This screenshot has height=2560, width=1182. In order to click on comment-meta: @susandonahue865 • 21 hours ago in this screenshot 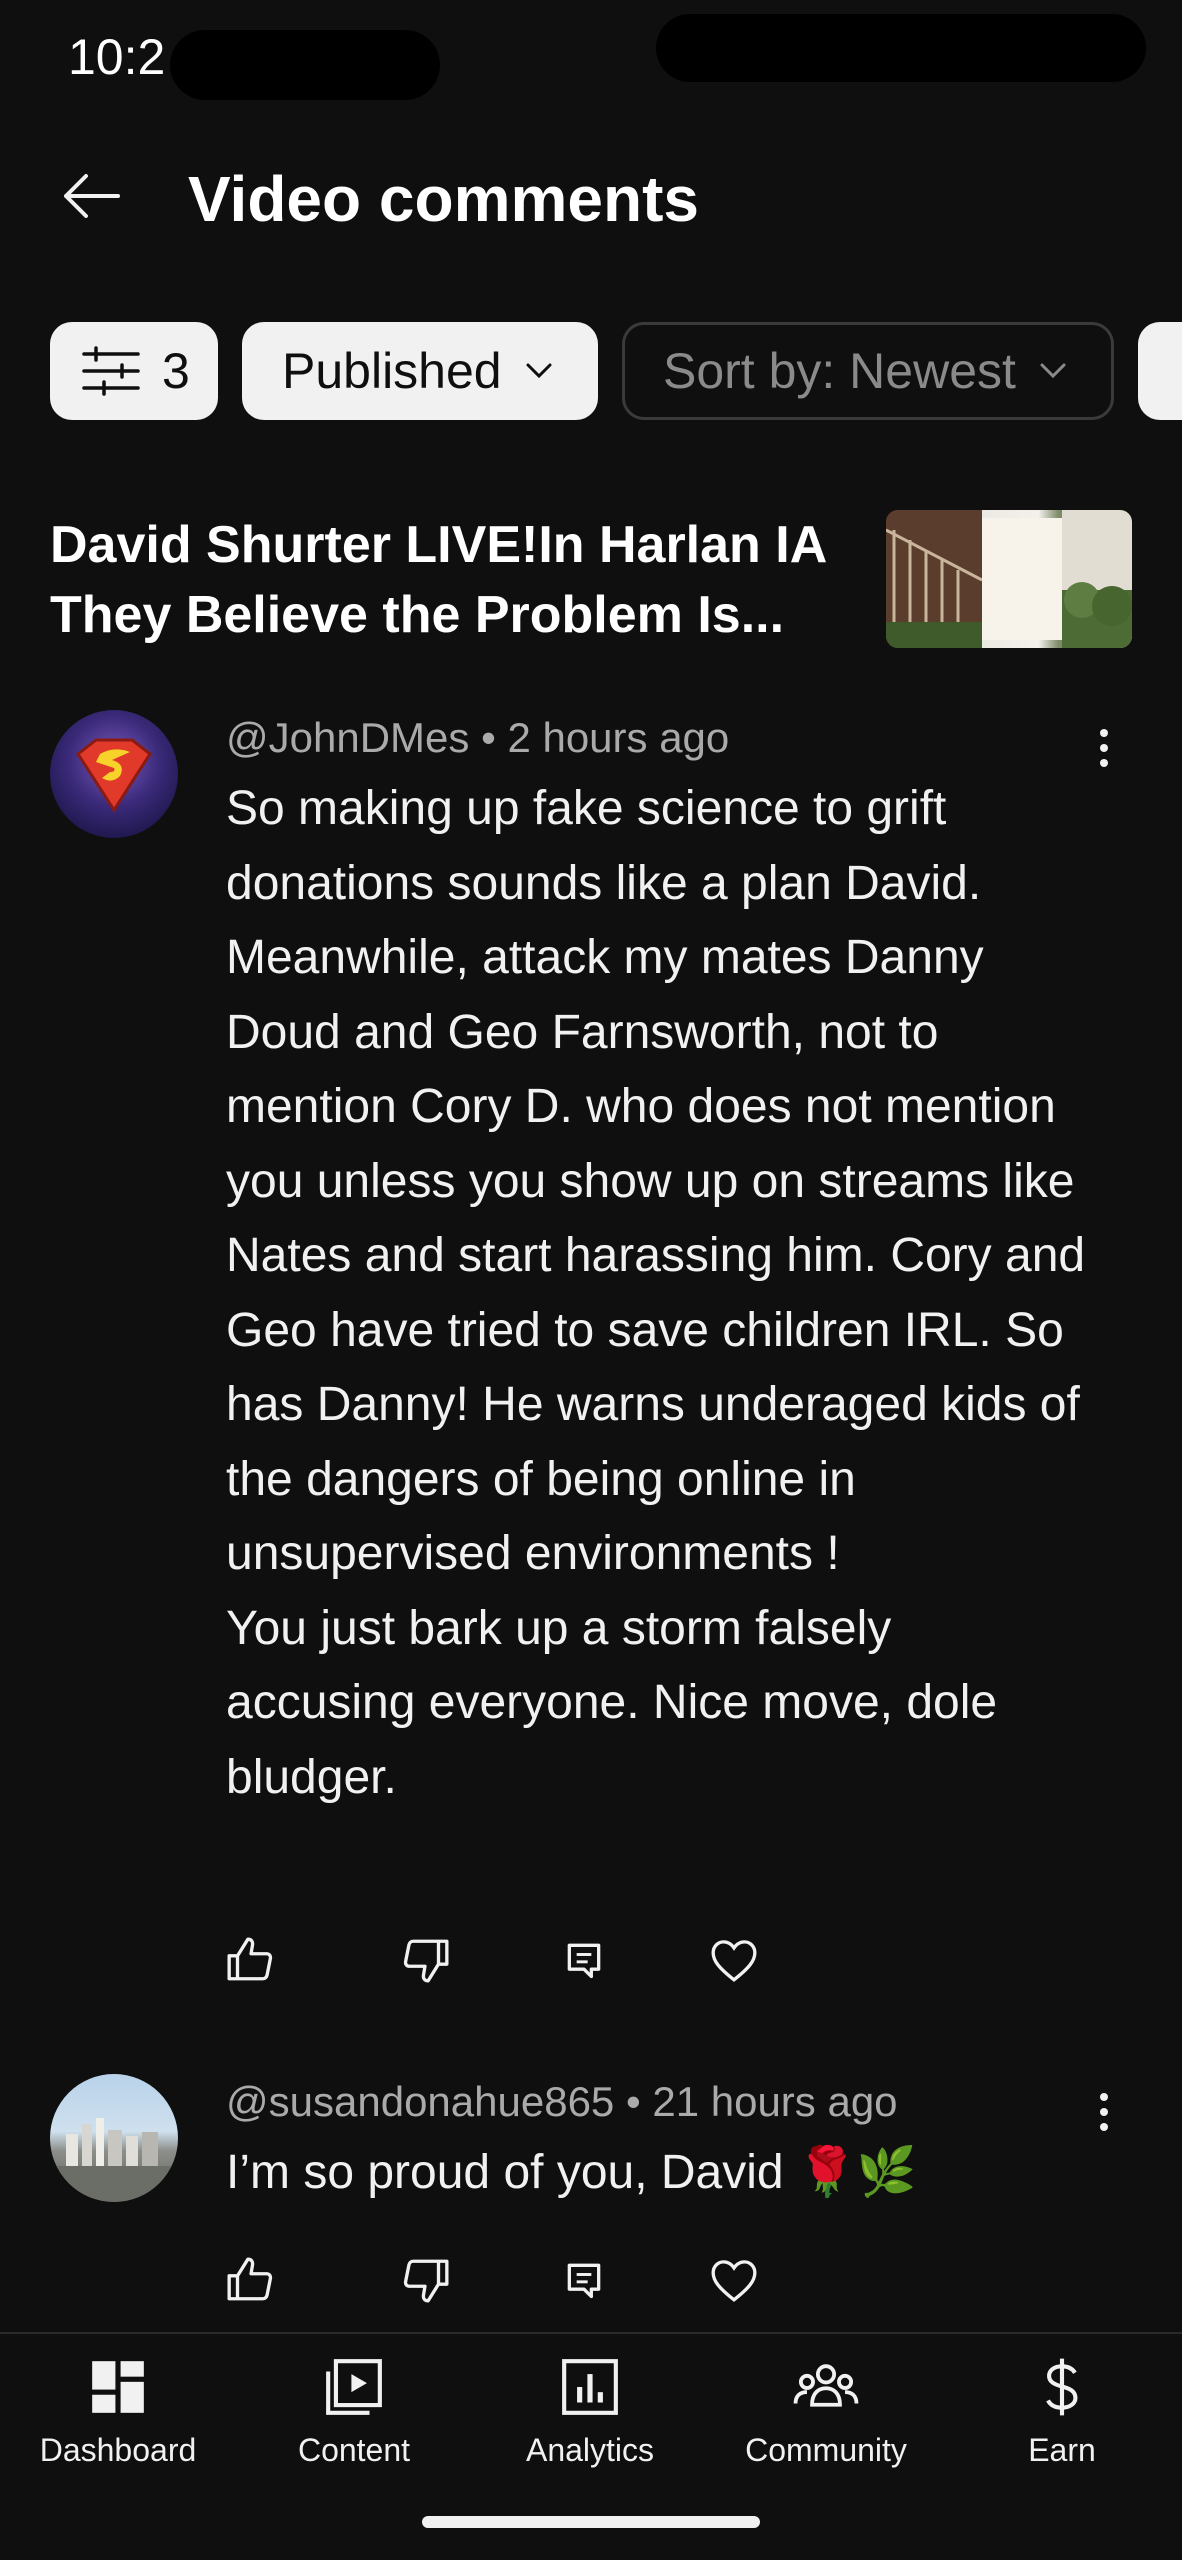, I will do `click(562, 2102)`.